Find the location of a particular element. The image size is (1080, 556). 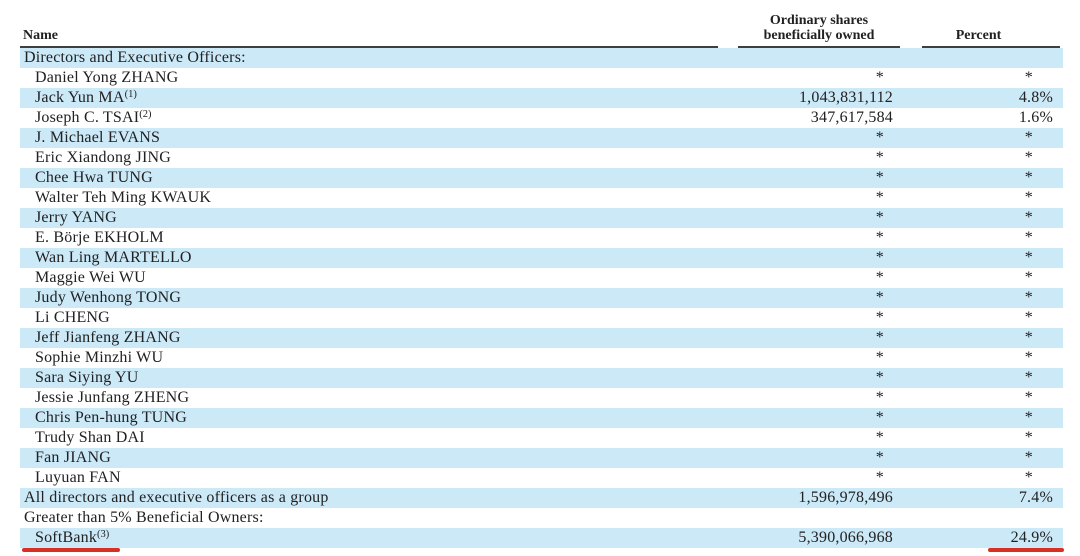

shares-cell: 1,596,978,496 is located at coordinates (770, 498).